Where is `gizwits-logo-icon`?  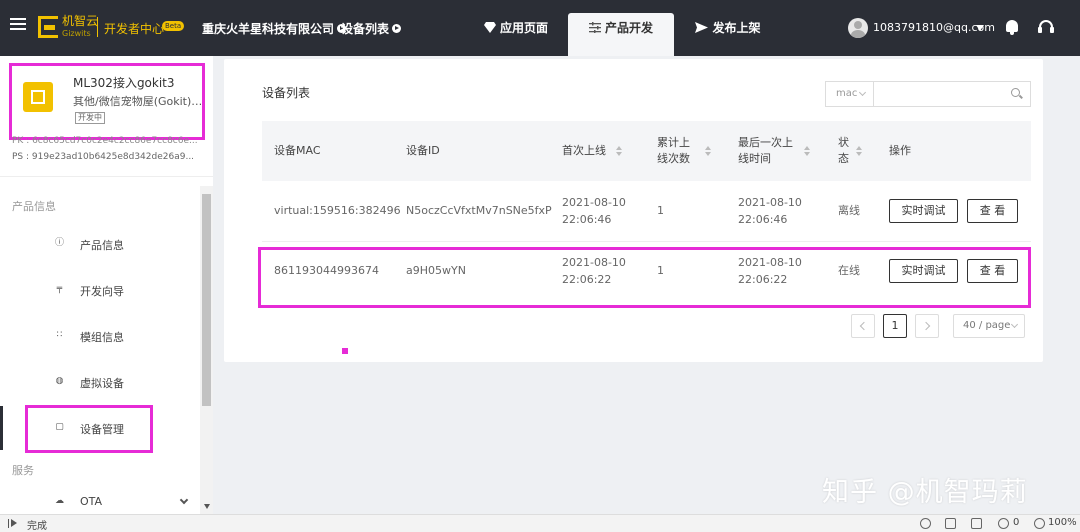
gizwits-logo-icon is located at coordinates (48, 27).